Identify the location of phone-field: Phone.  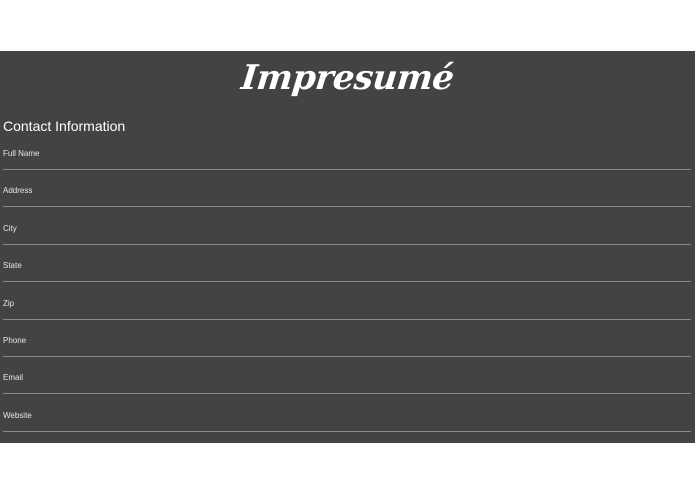
(347, 346).